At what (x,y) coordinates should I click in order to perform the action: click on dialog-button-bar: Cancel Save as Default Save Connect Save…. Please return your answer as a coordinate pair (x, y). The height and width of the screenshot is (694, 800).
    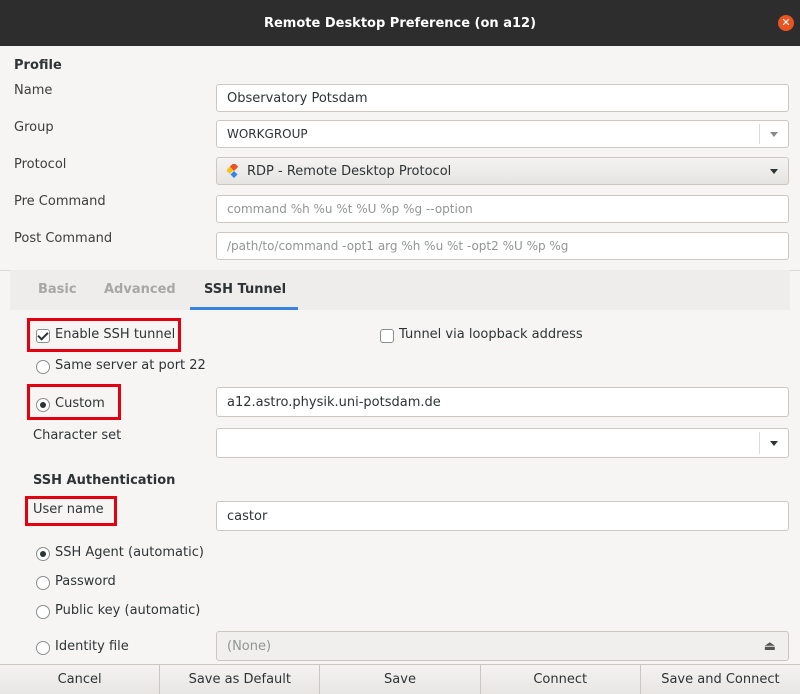
    Looking at the image, I should click on (400, 679).